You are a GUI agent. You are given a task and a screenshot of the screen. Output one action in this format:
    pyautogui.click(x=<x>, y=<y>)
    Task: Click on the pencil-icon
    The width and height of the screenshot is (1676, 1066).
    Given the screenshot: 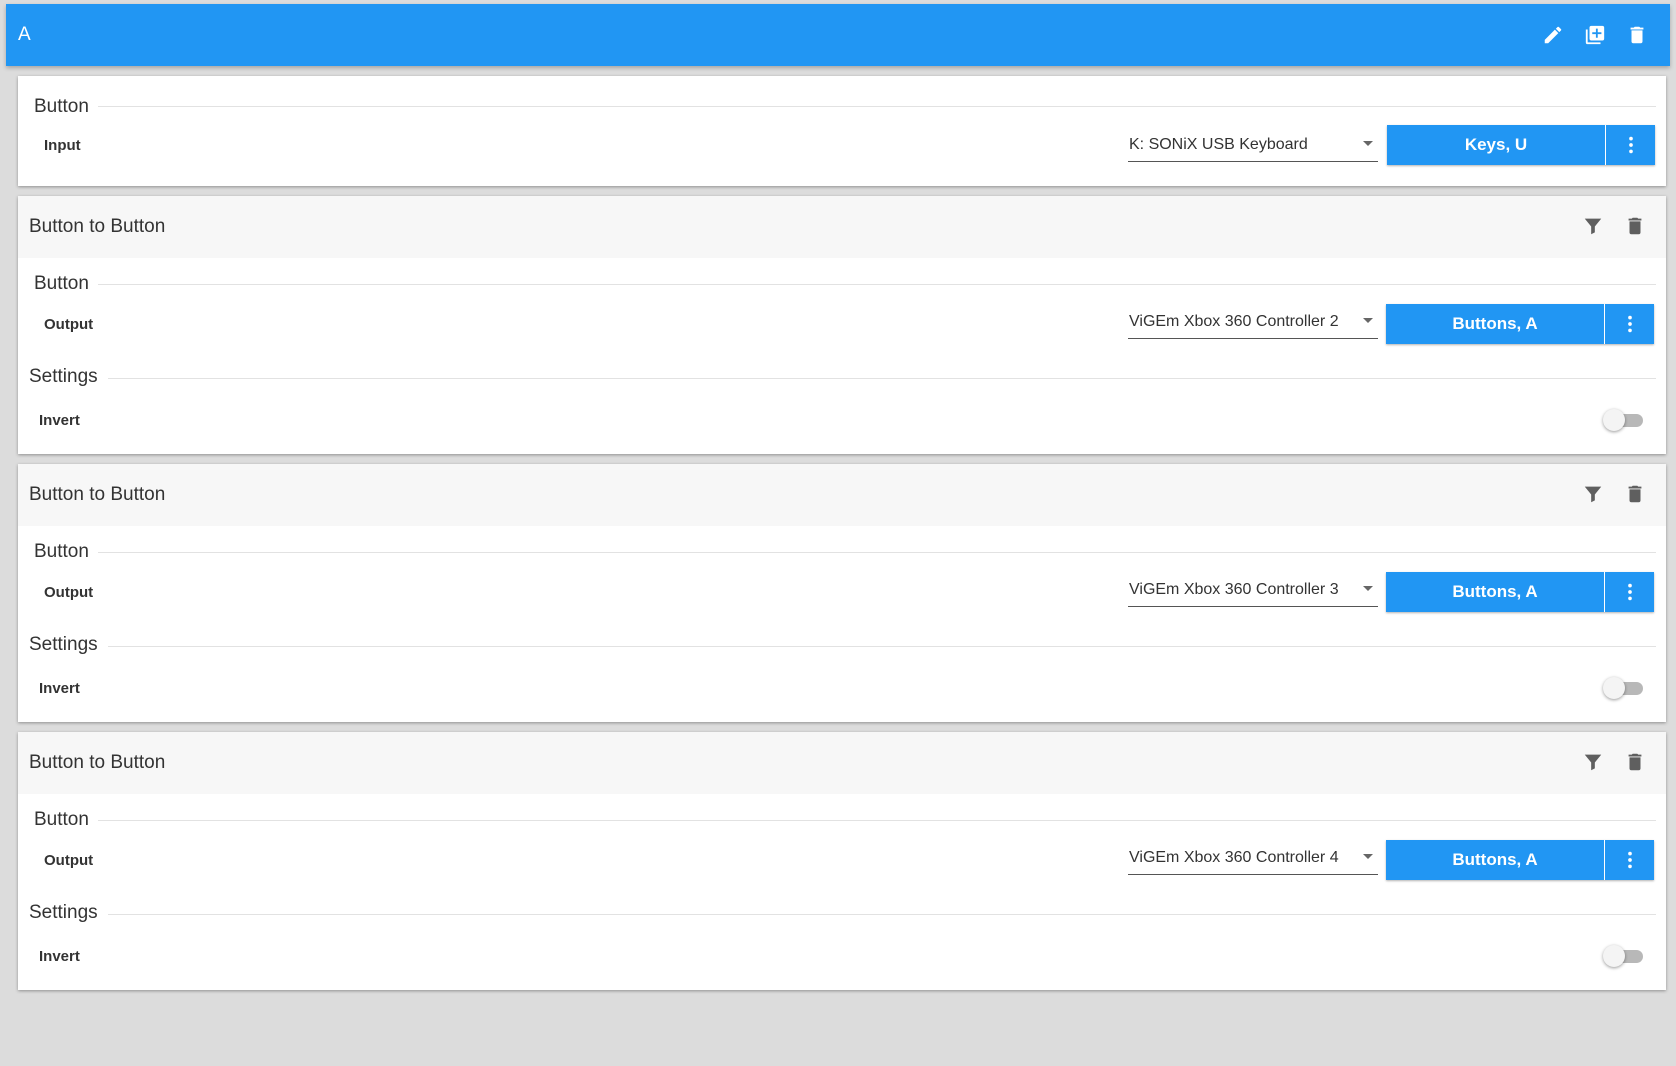 What is the action you would take?
    pyautogui.click(x=1553, y=35)
    